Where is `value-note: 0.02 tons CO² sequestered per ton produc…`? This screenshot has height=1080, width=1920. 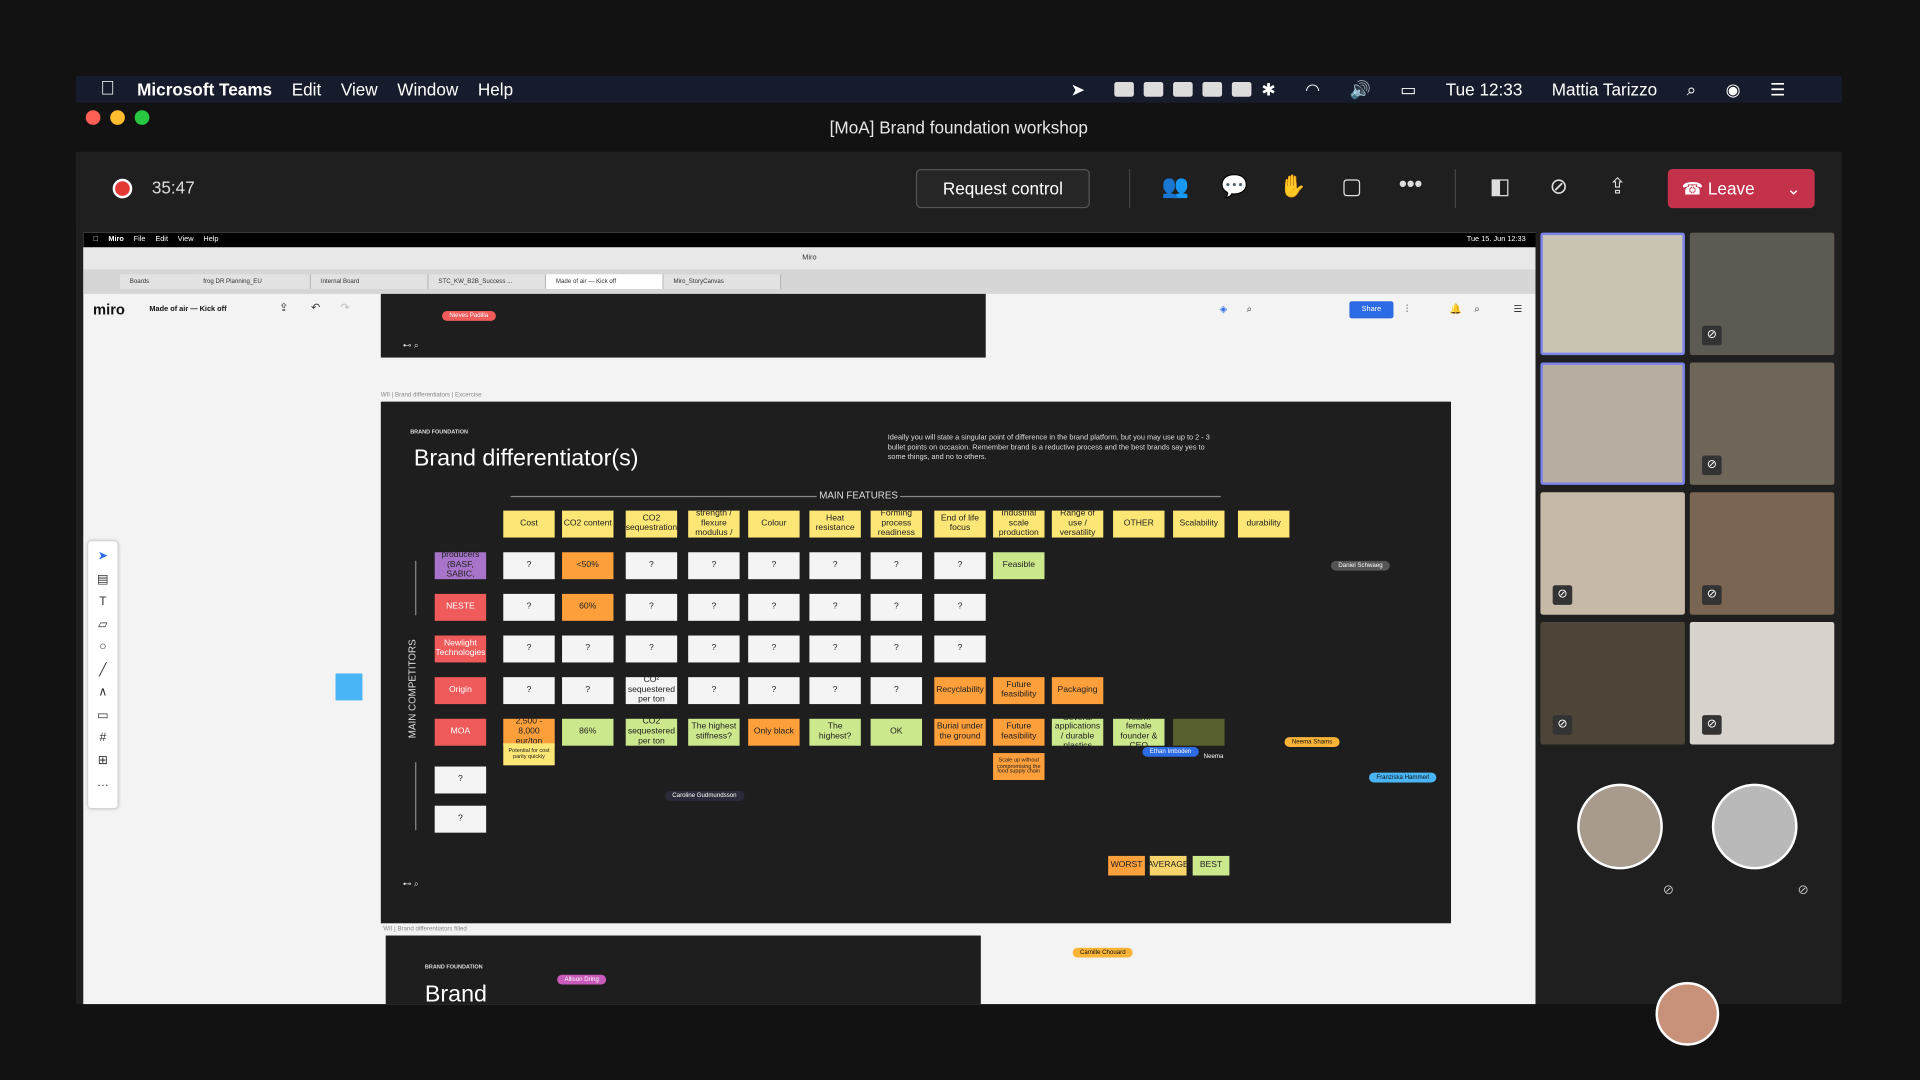 value-note: 0.02 tons CO² sequestered per ton produc… is located at coordinates (651, 690).